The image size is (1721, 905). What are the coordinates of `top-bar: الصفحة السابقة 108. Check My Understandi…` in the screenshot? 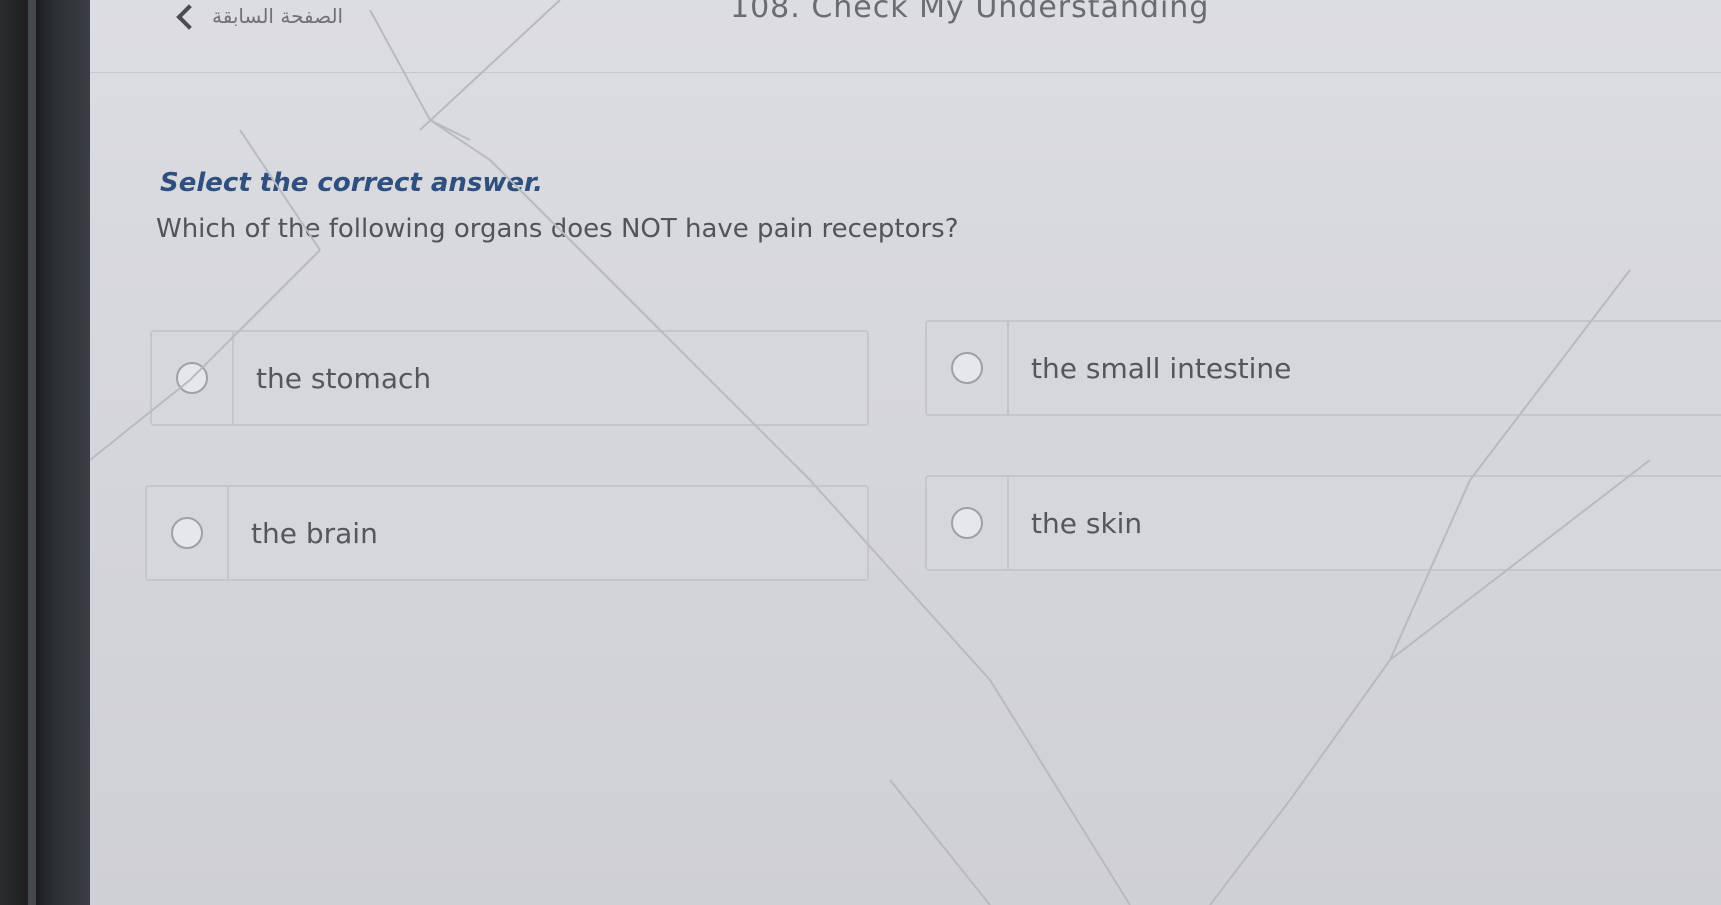 It's located at (905, 36).